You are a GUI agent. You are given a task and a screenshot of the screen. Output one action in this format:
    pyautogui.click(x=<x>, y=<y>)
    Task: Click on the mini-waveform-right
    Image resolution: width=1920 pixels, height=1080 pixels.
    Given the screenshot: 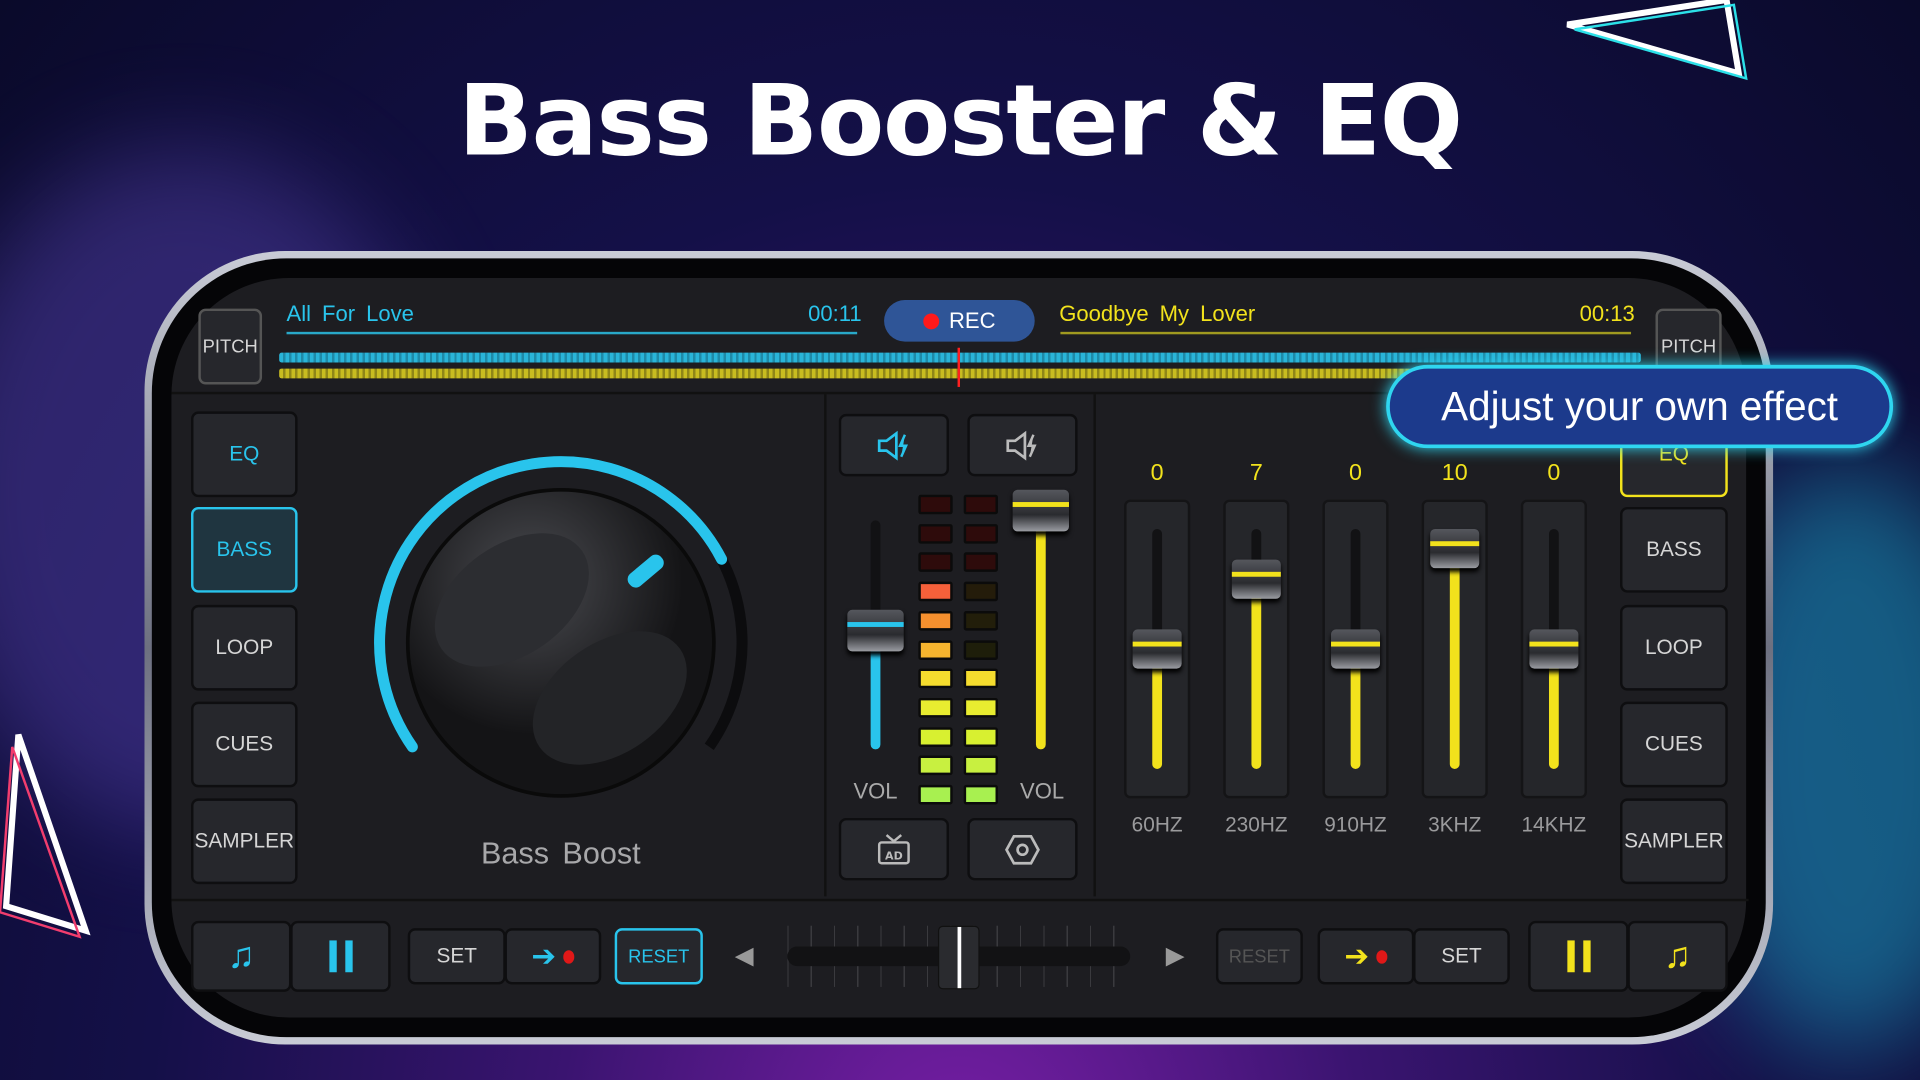 What is the action you would take?
    pyautogui.click(x=1346, y=333)
    